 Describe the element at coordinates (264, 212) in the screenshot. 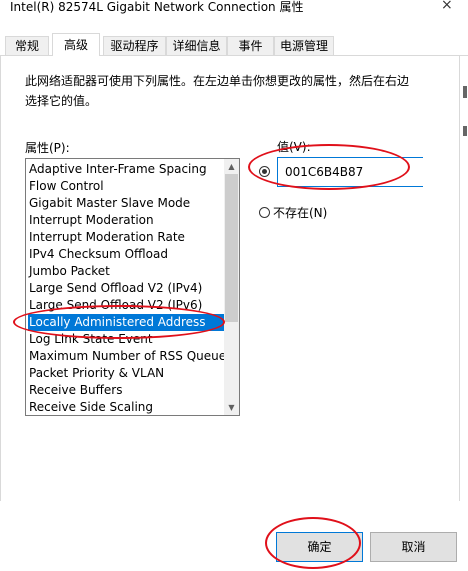

I see `not-present-radio` at that location.